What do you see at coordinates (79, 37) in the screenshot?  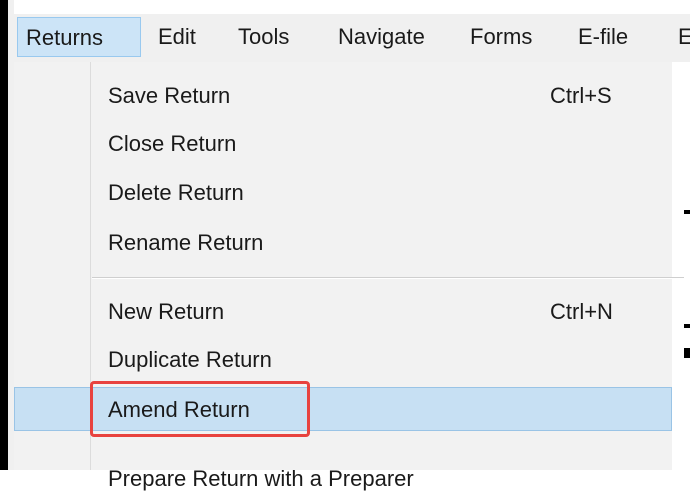 I see `menu-returns: Returns` at bounding box center [79, 37].